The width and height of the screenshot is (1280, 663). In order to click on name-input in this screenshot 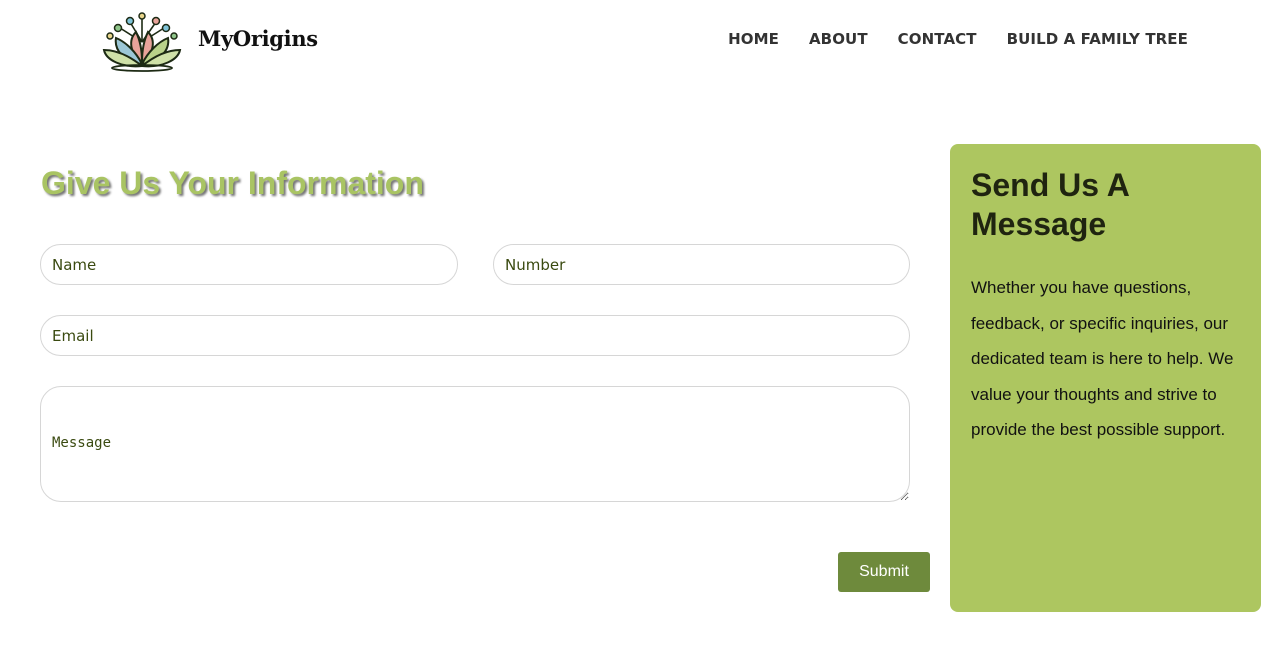, I will do `click(249, 264)`.